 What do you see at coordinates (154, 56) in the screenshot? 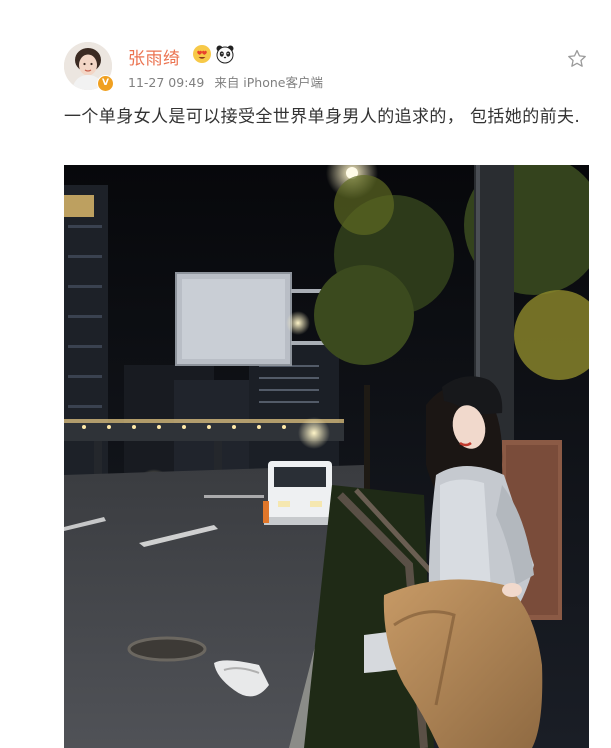
I see `username: 张雨绮` at bounding box center [154, 56].